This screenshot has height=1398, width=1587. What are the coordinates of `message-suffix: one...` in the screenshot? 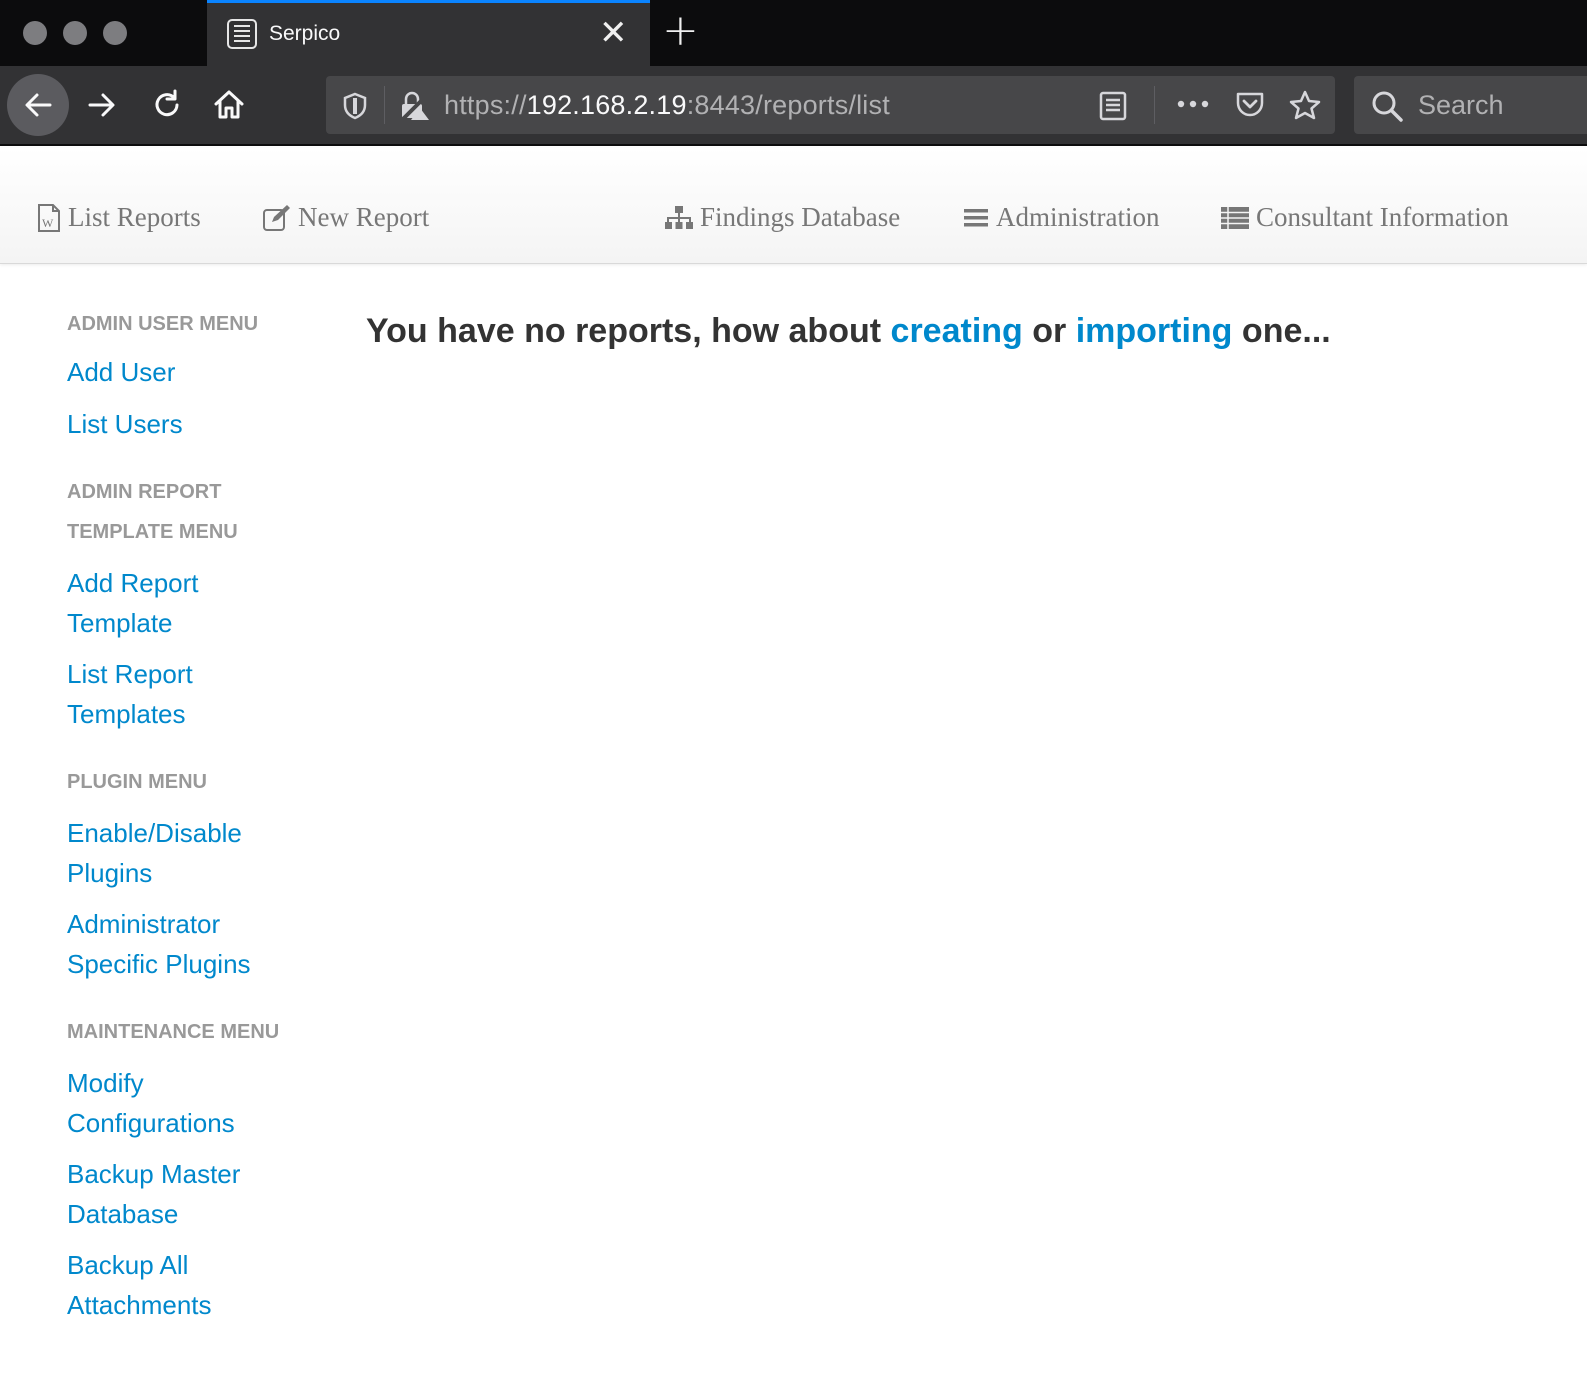 It's located at (1286, 331).